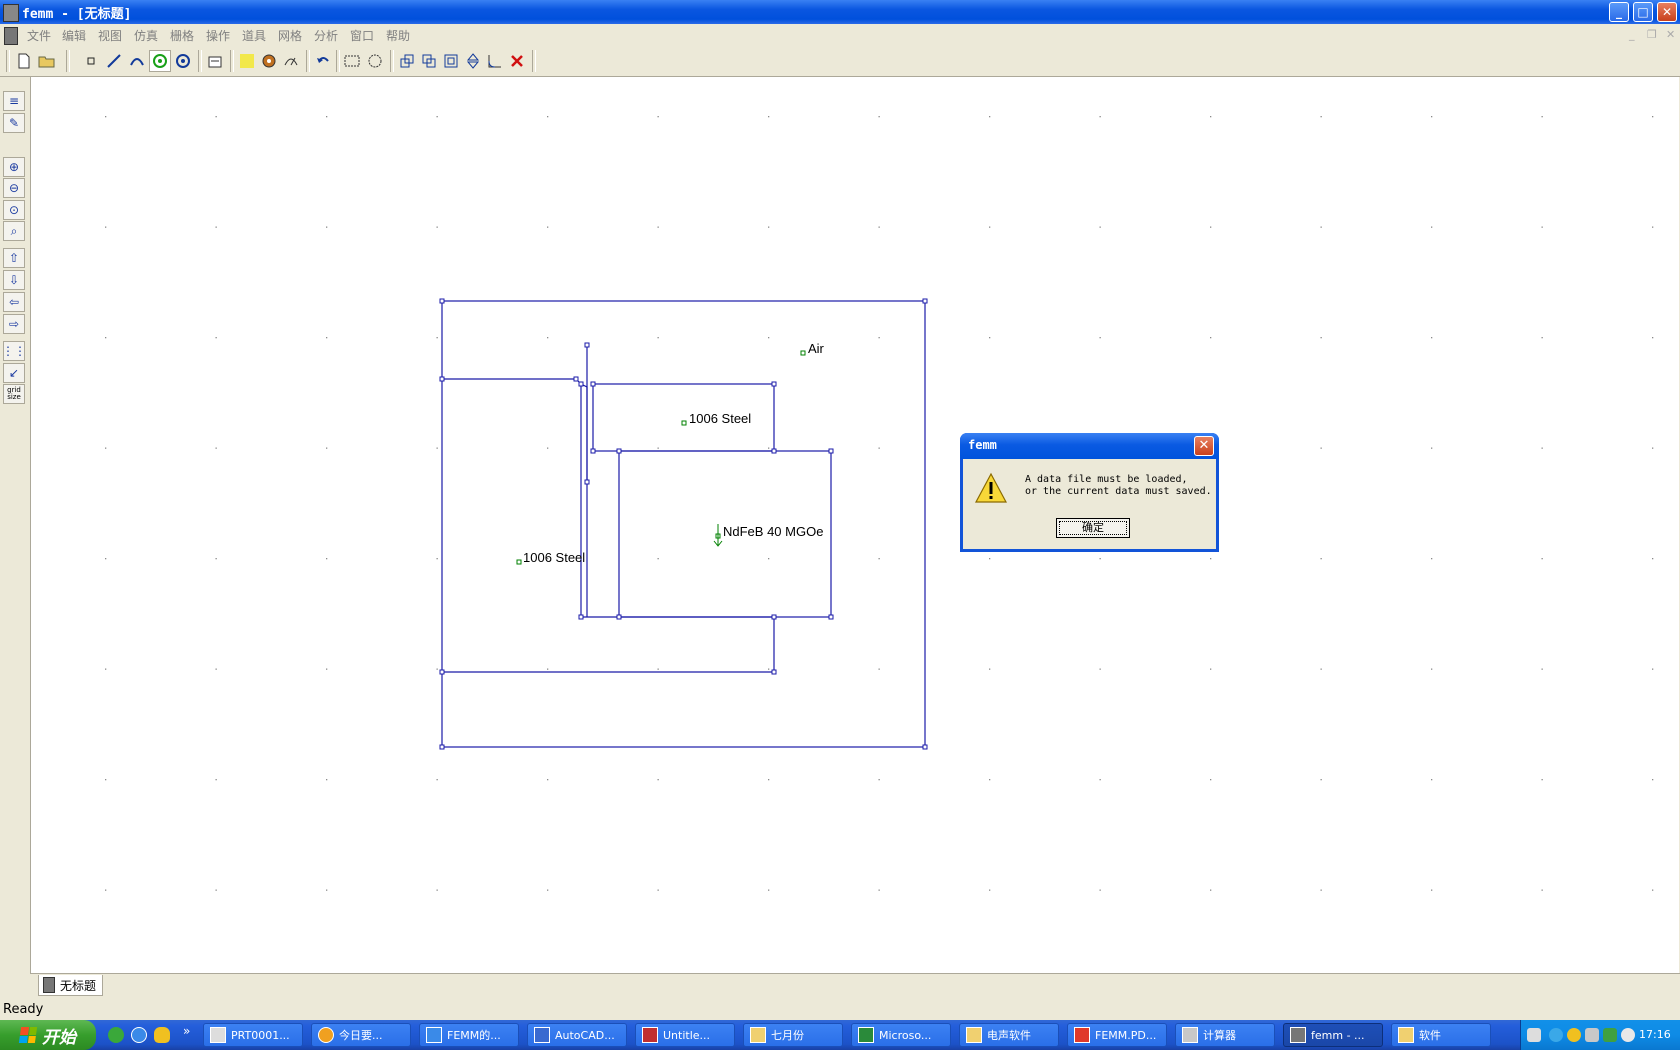  I want to click on group-mode-icon, so click(183, 61).